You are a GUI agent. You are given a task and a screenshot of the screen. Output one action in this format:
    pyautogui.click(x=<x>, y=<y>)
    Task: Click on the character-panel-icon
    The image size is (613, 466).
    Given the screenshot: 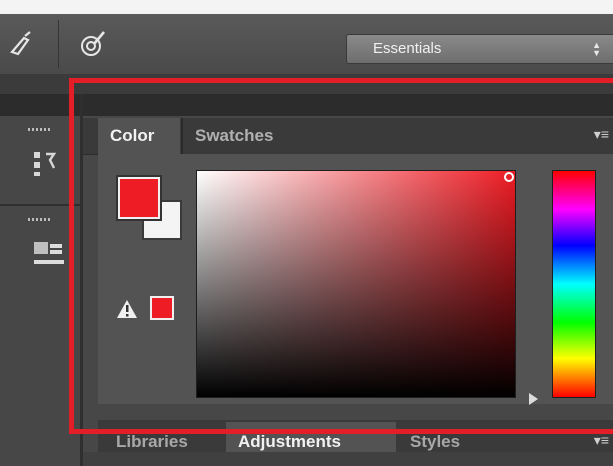 What is the action you would take?
    pyautogui.click(x=52, y=164)
    